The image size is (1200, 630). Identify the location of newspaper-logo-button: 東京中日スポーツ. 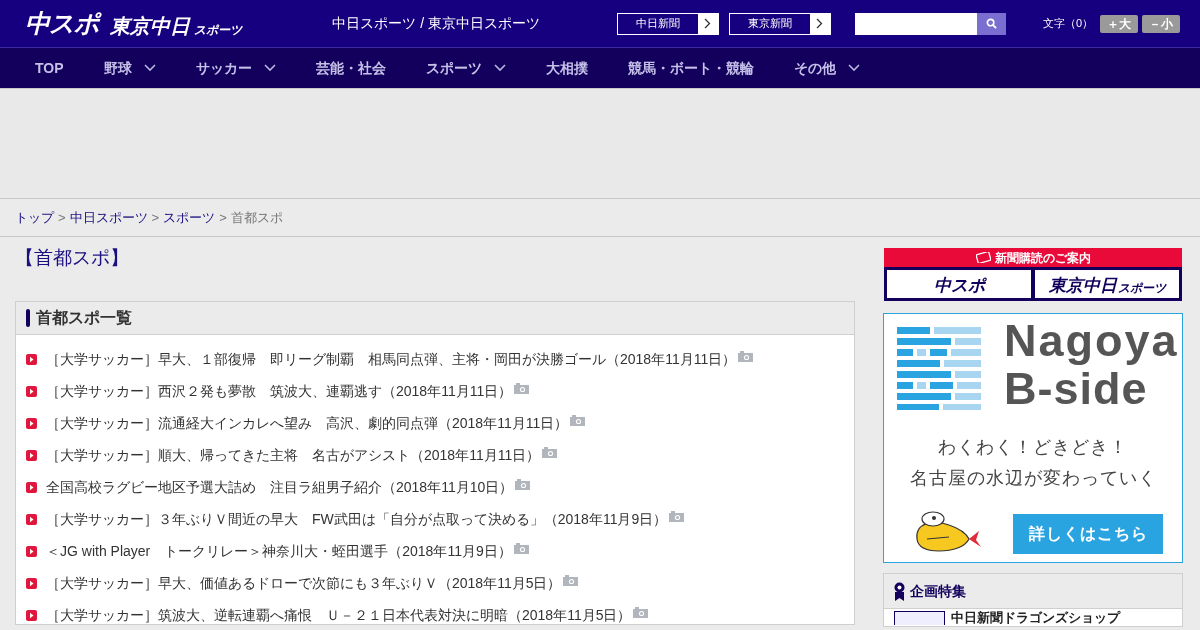
(1107, 284).